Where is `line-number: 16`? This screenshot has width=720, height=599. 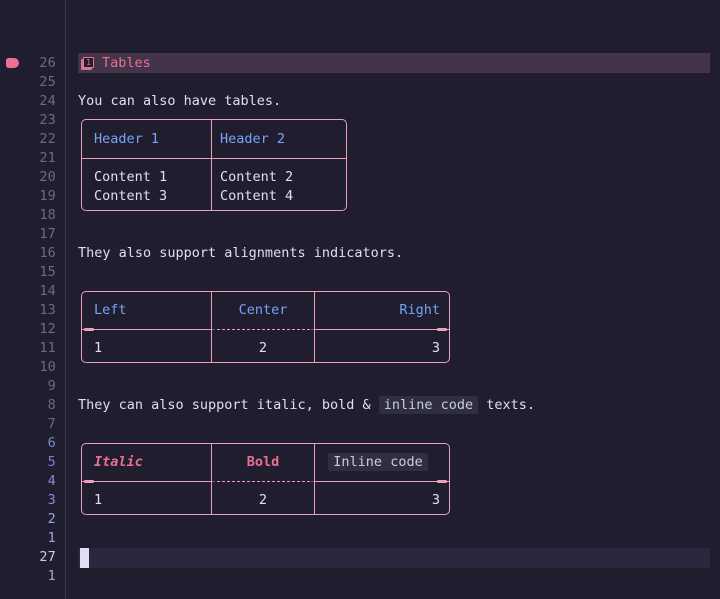 line-number: 16 is located at coordinates (28, 253).